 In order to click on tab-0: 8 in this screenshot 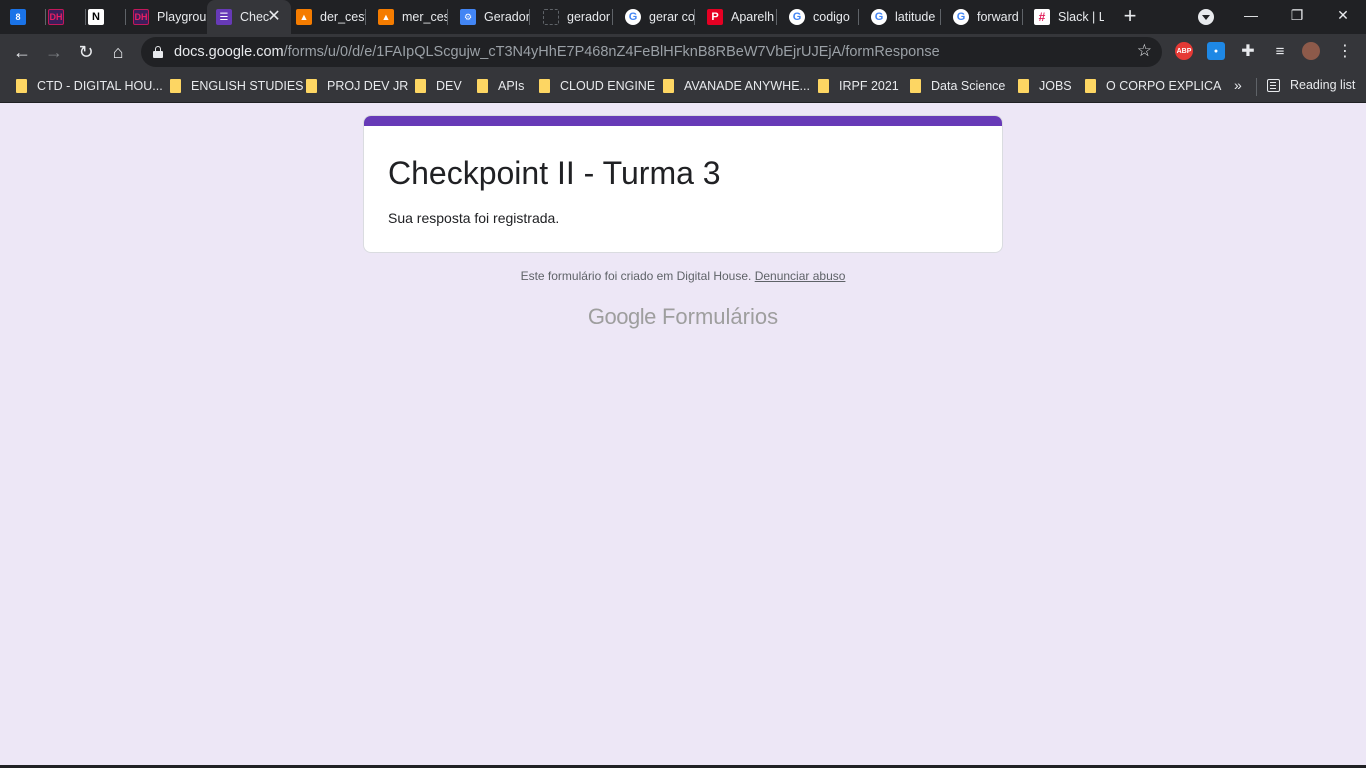, I will do `click(28, 17)`.